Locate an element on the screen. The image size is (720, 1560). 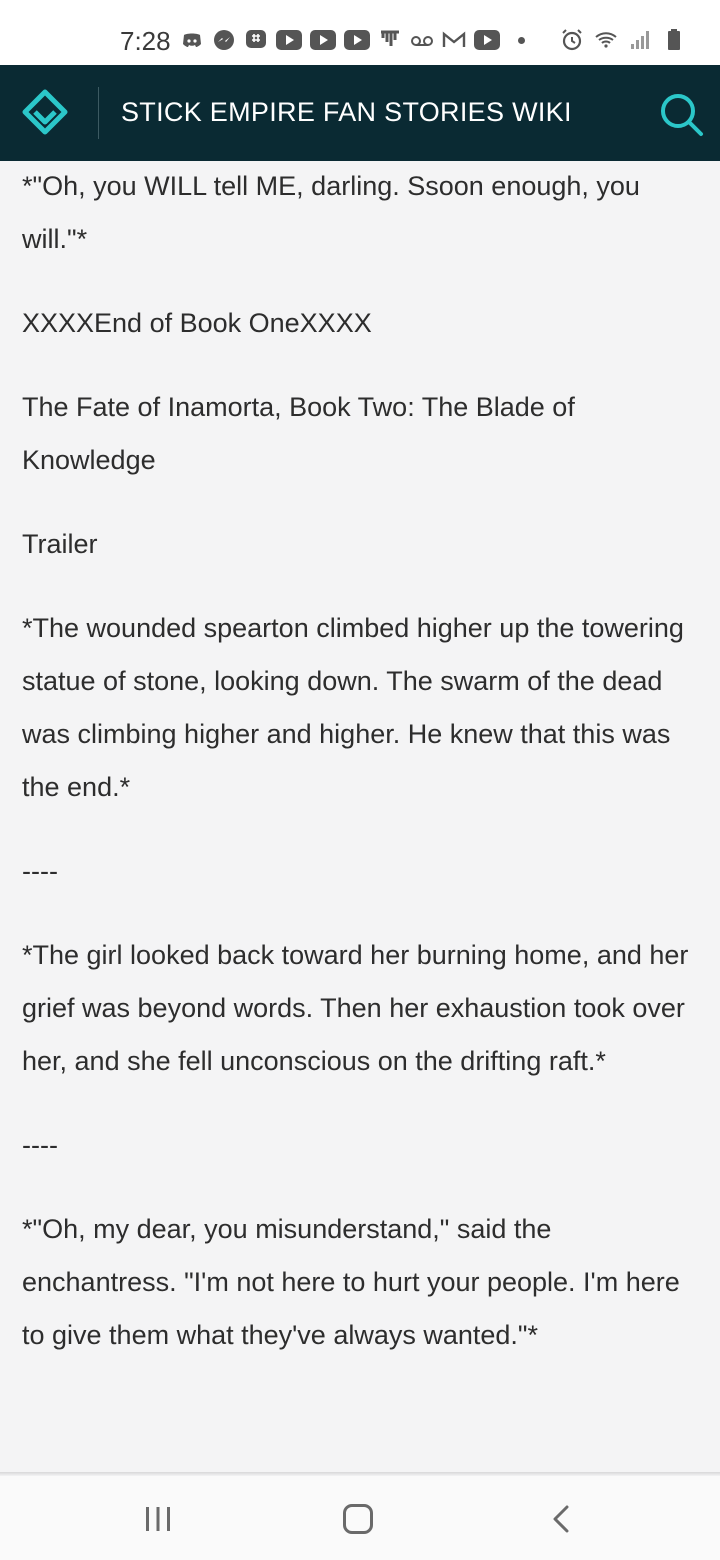
recents-icon is located at coordinates (158, 1519).